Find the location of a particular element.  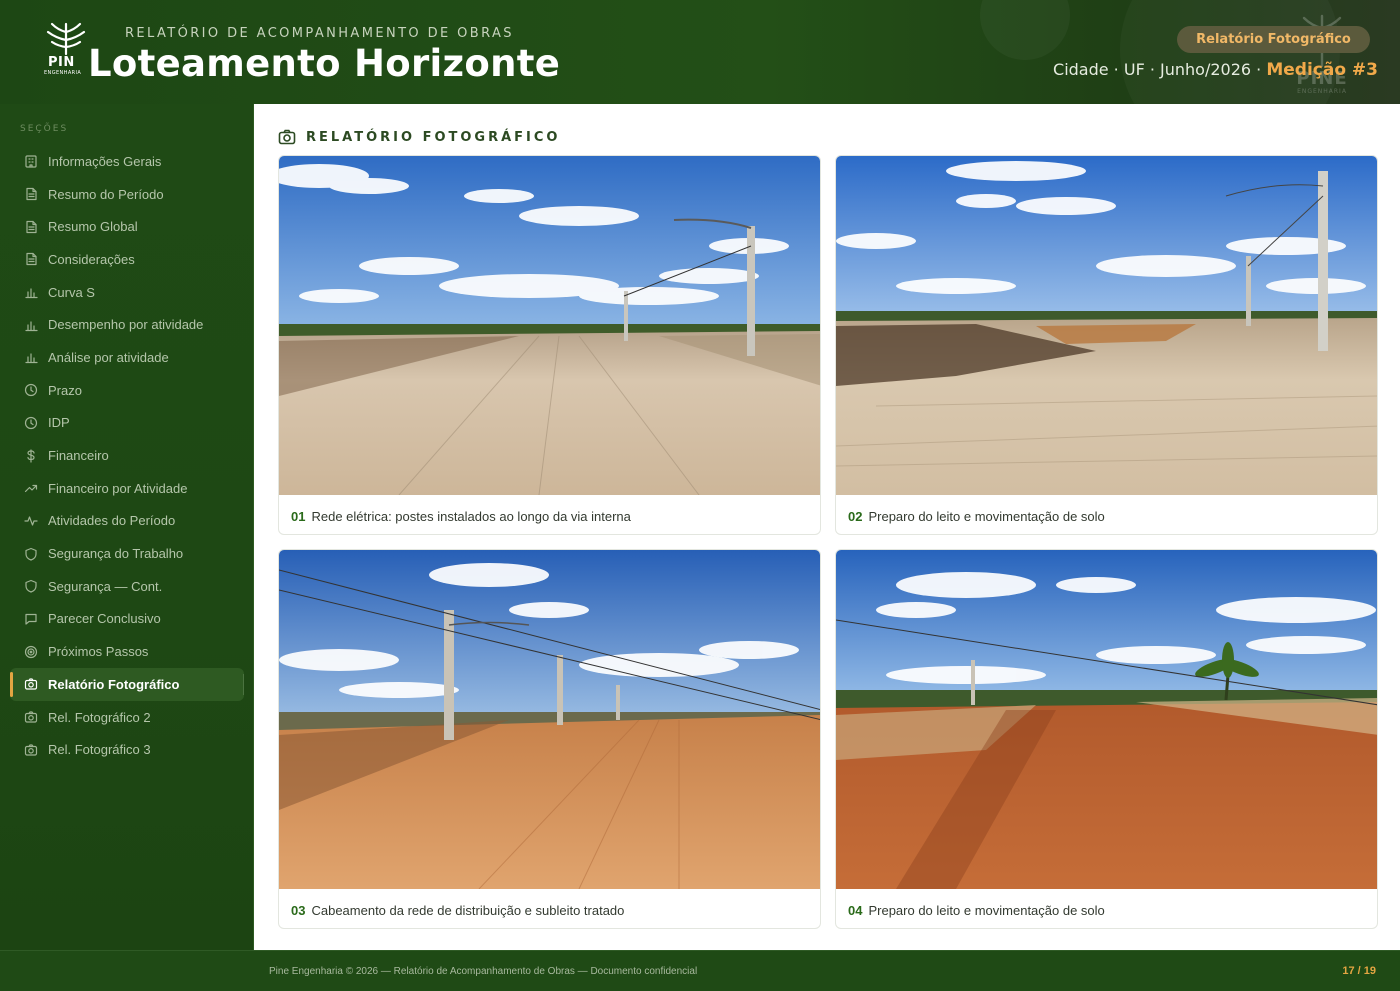

pine-watermark-logo: PINE ENGENHARIA is located at coordinates (1322, 54).